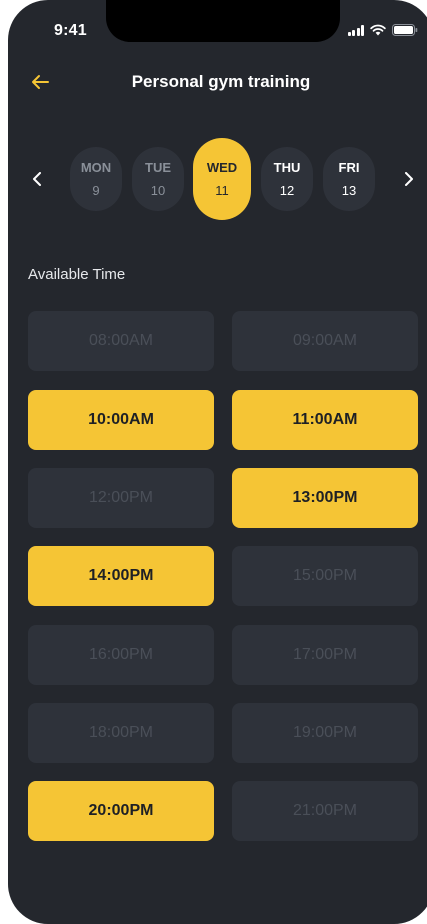 This screenshot has height=924, width=427. I want to click on day-picker: MON 9 TUE 10 WED 11 THU 12 FRI 13, so click(217, 179).